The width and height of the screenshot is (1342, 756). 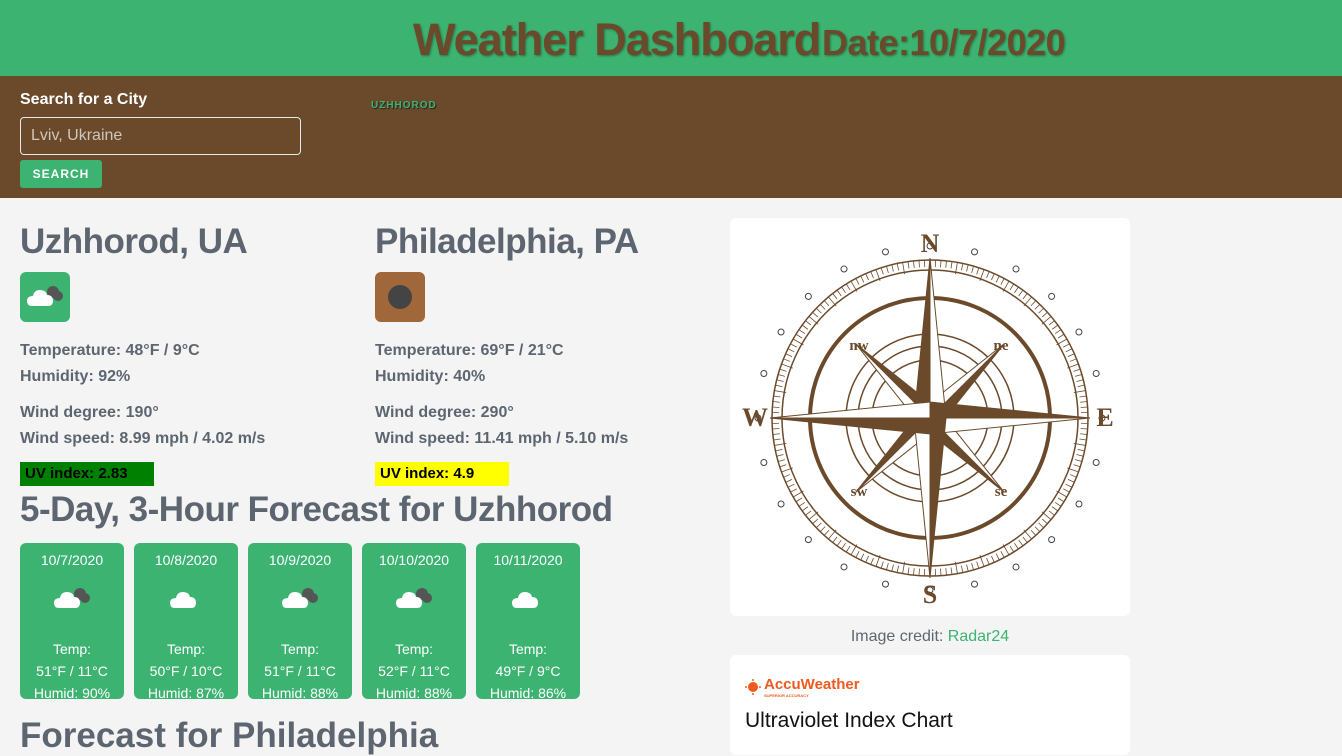 I want to click on credit-link: Radar24, so click(x=978, y=636).